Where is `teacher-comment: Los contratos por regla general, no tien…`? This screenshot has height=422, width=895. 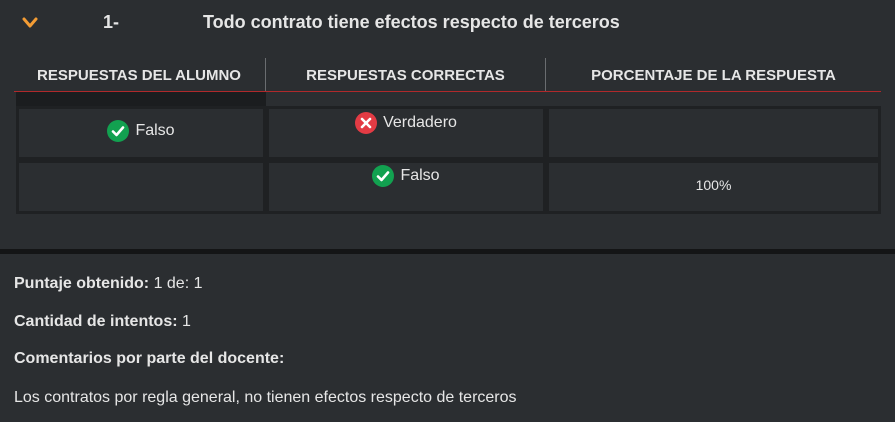
teacher-comment: Los contratos por regla general, no tien… is located at coordinates (265, 397).